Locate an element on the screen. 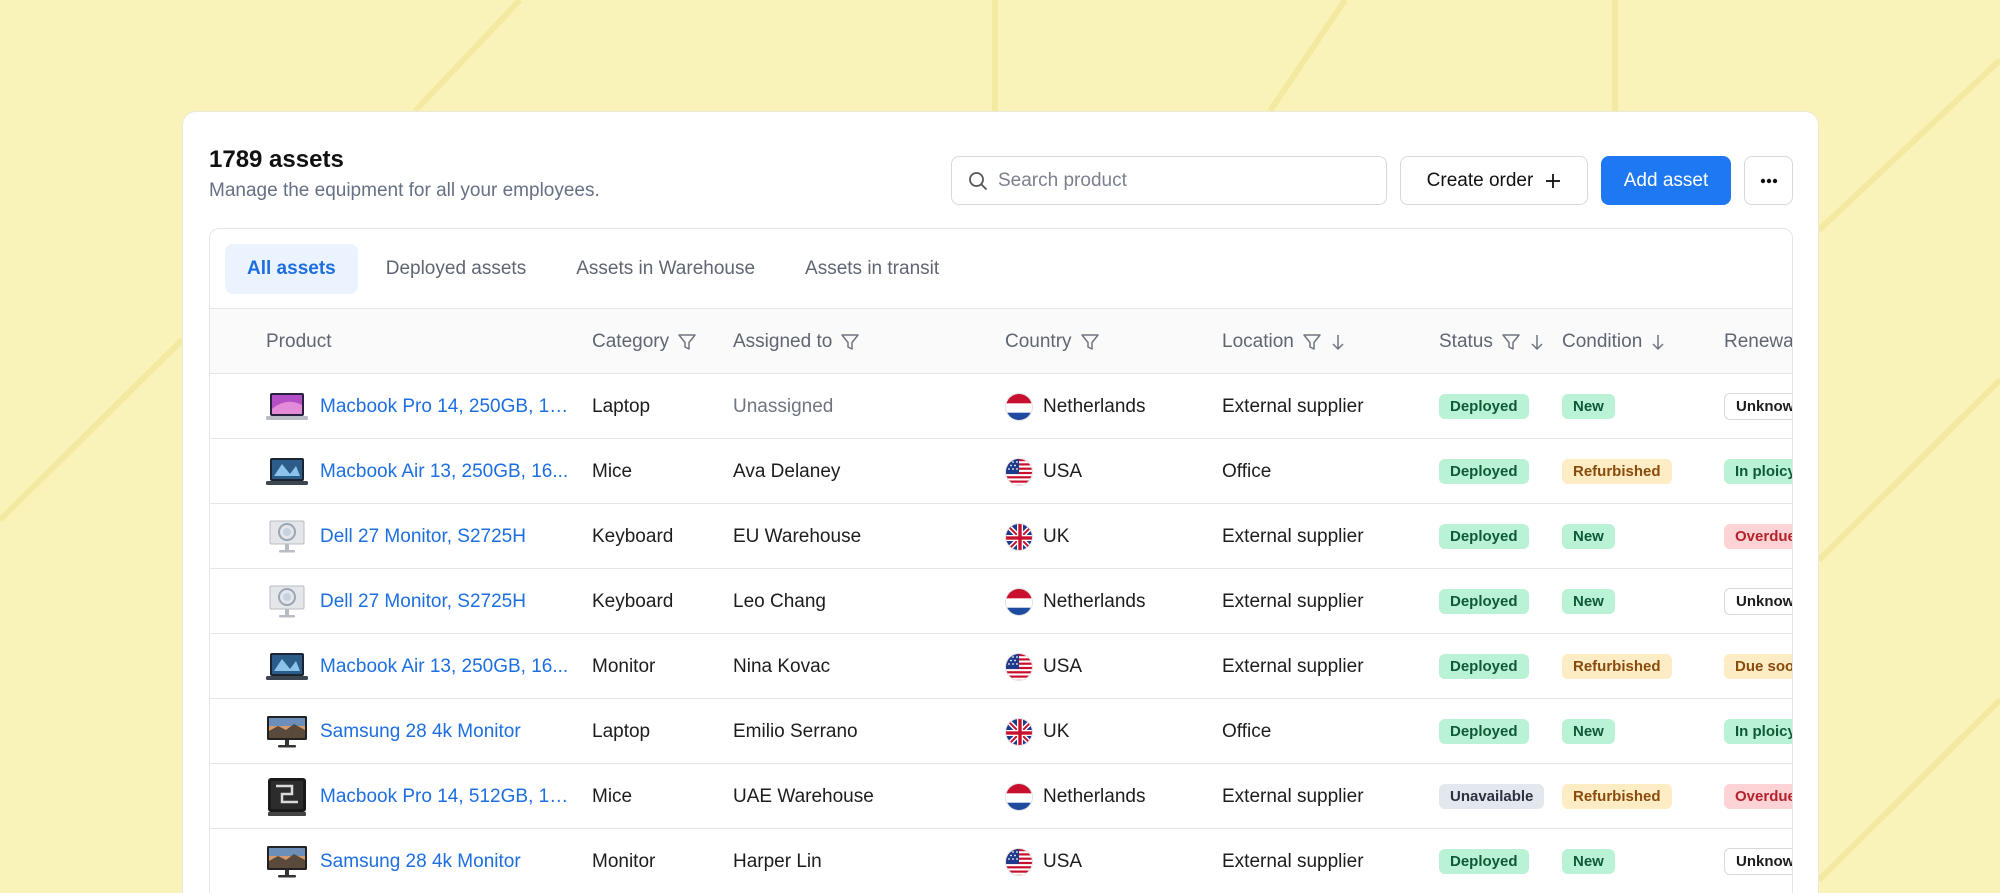  column-assigned: Assigned to is located at coordinates (796, 341).